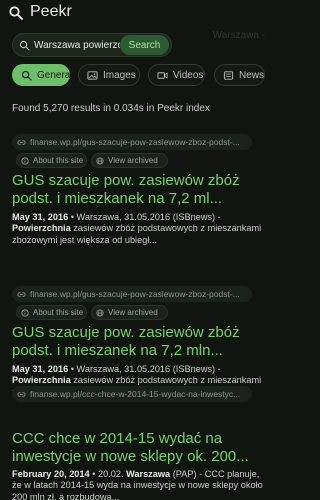 Image resolution: width=320 pixels, height=500 pixels. What do you see at coordinates (238, 35) in the screenshot?
I see `background-overlay-text: Warszawa -` at bounding box center [238, 35].